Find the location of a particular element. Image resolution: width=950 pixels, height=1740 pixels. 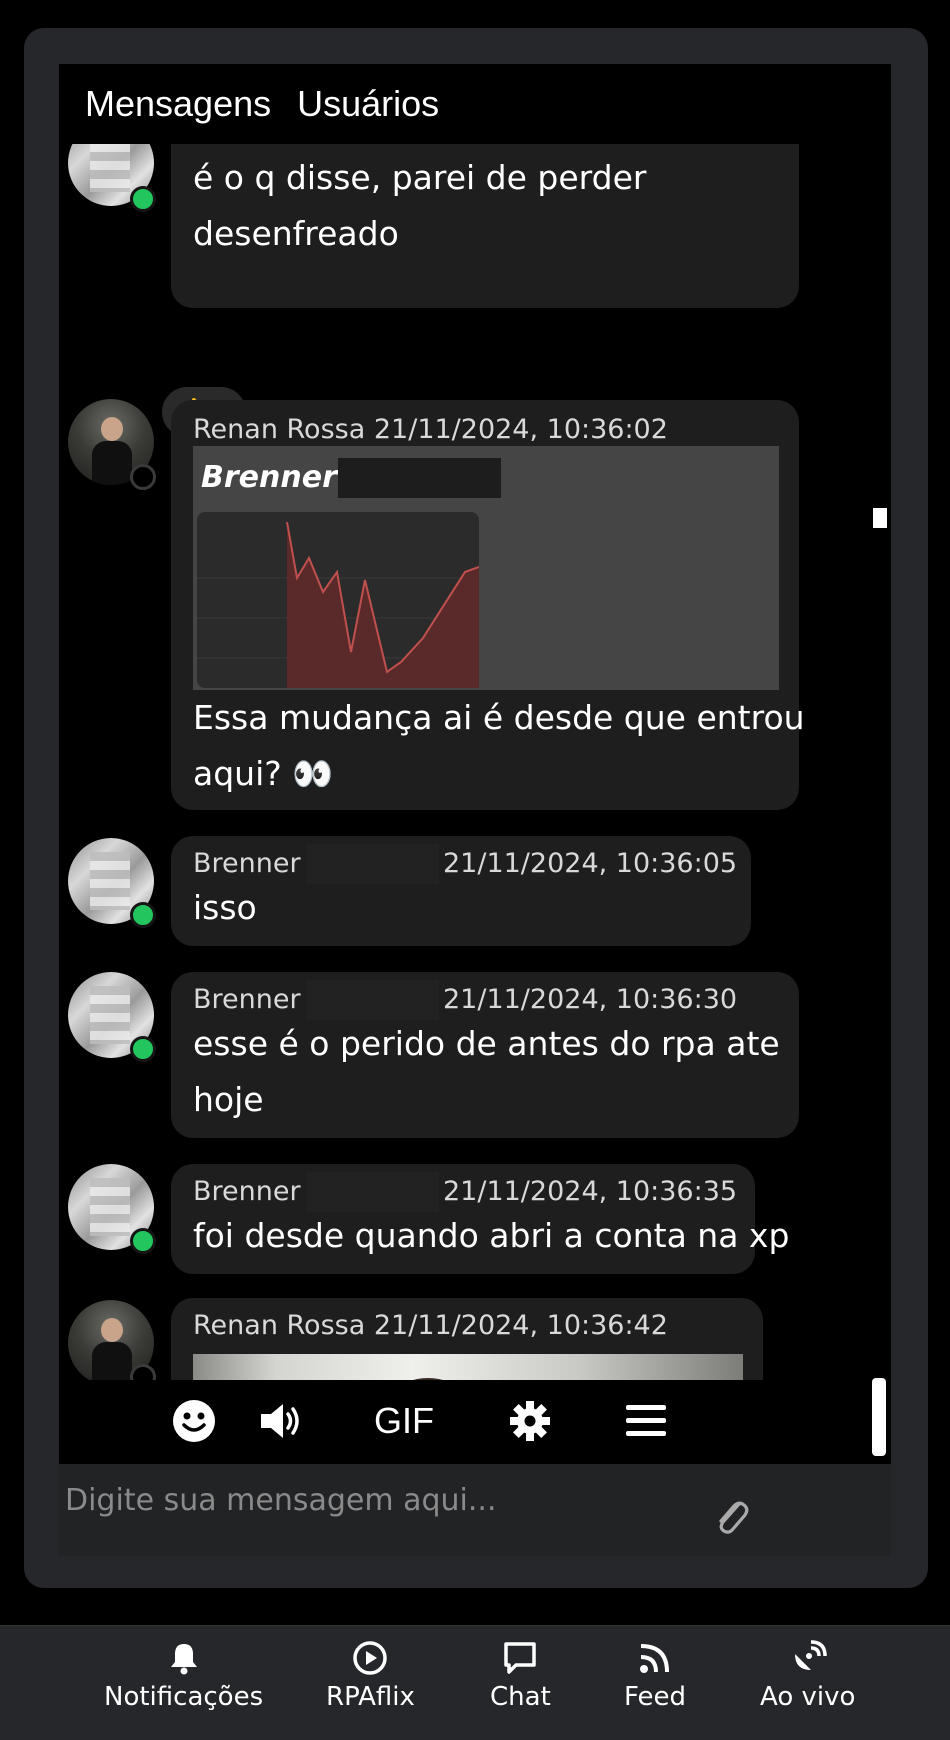

hamburger-icon is located at coordinates (646, 1420).